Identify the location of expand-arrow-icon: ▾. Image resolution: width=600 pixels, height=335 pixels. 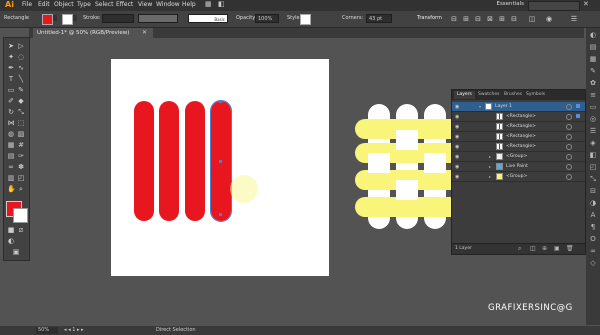
(480, 106).